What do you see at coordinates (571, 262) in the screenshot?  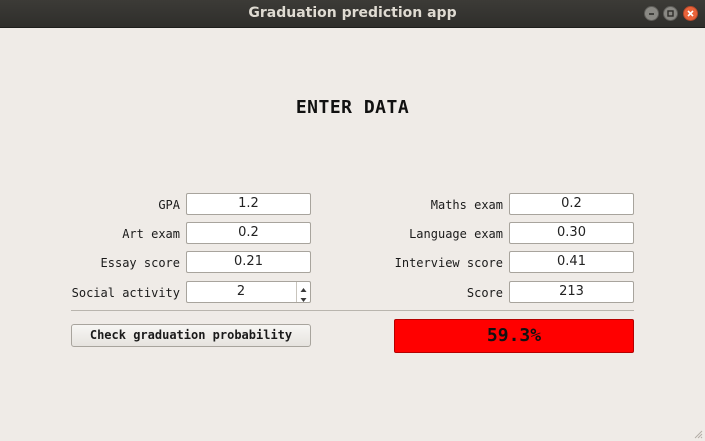 I see `interview-score-input: 0.41` at bounding box center [571, 262].